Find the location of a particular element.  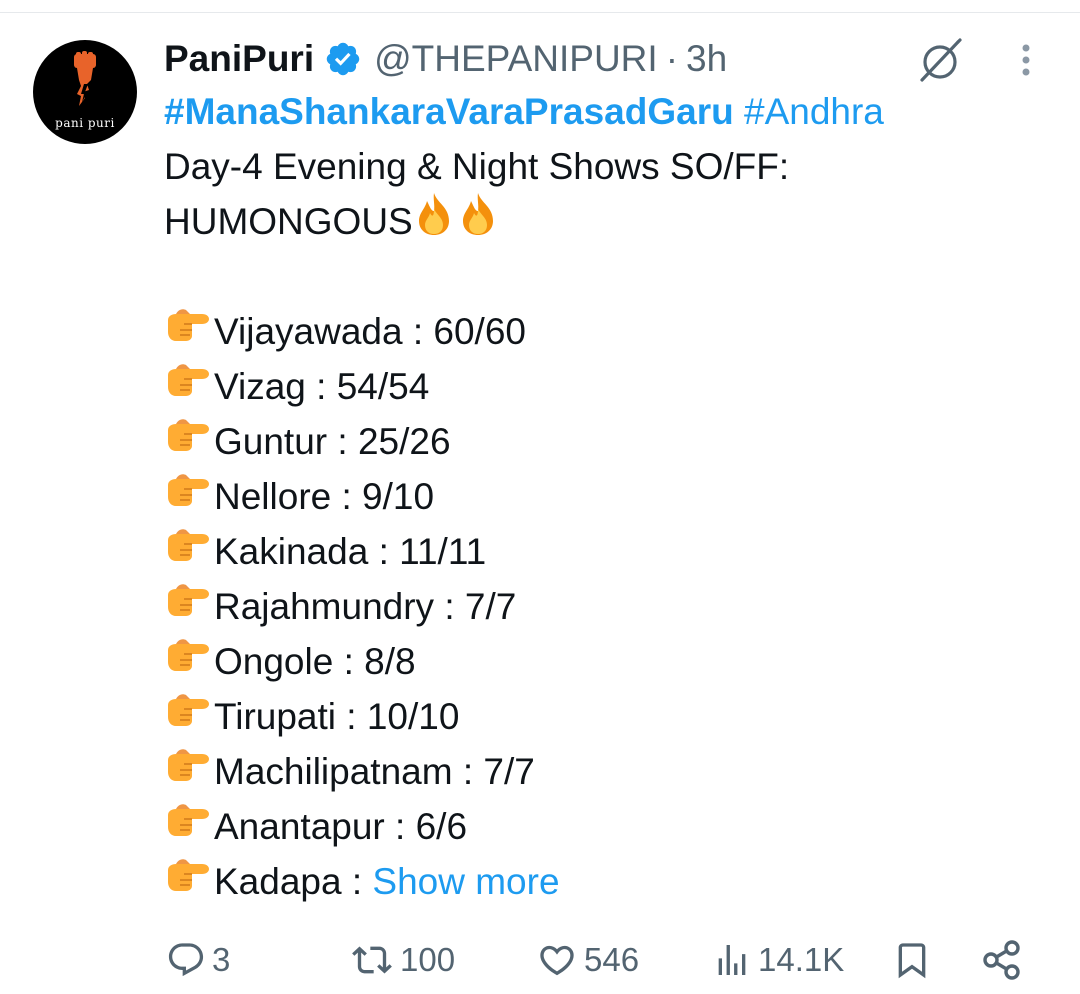

avatar-label: pani puri is located at coordinates (85, 123).